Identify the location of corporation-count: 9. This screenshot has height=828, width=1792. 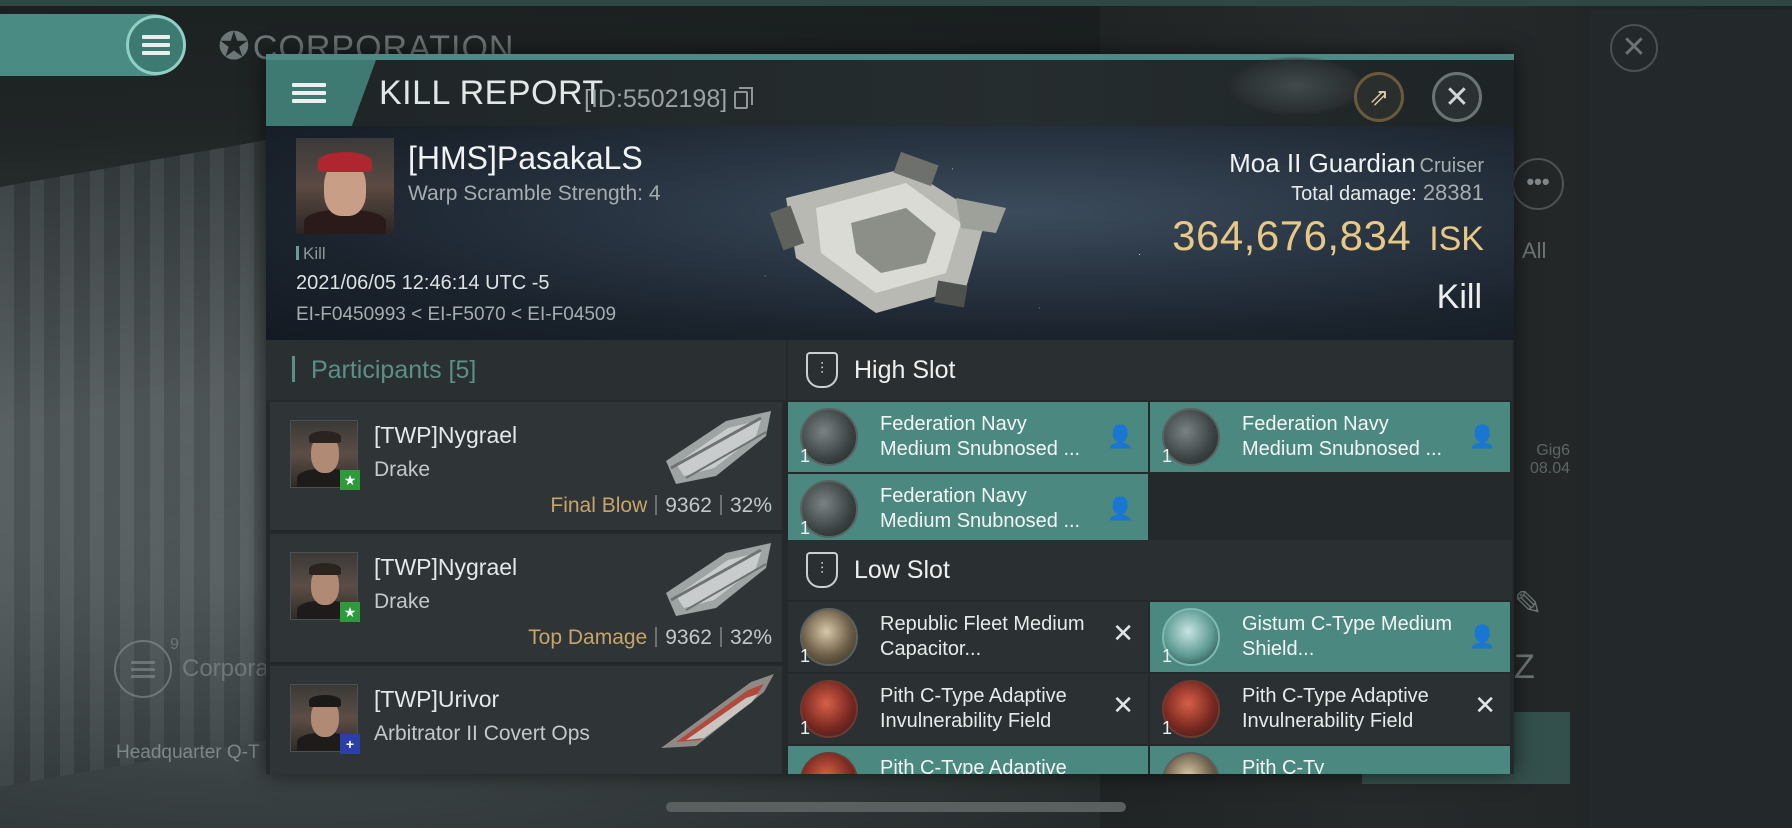
(174, 644).